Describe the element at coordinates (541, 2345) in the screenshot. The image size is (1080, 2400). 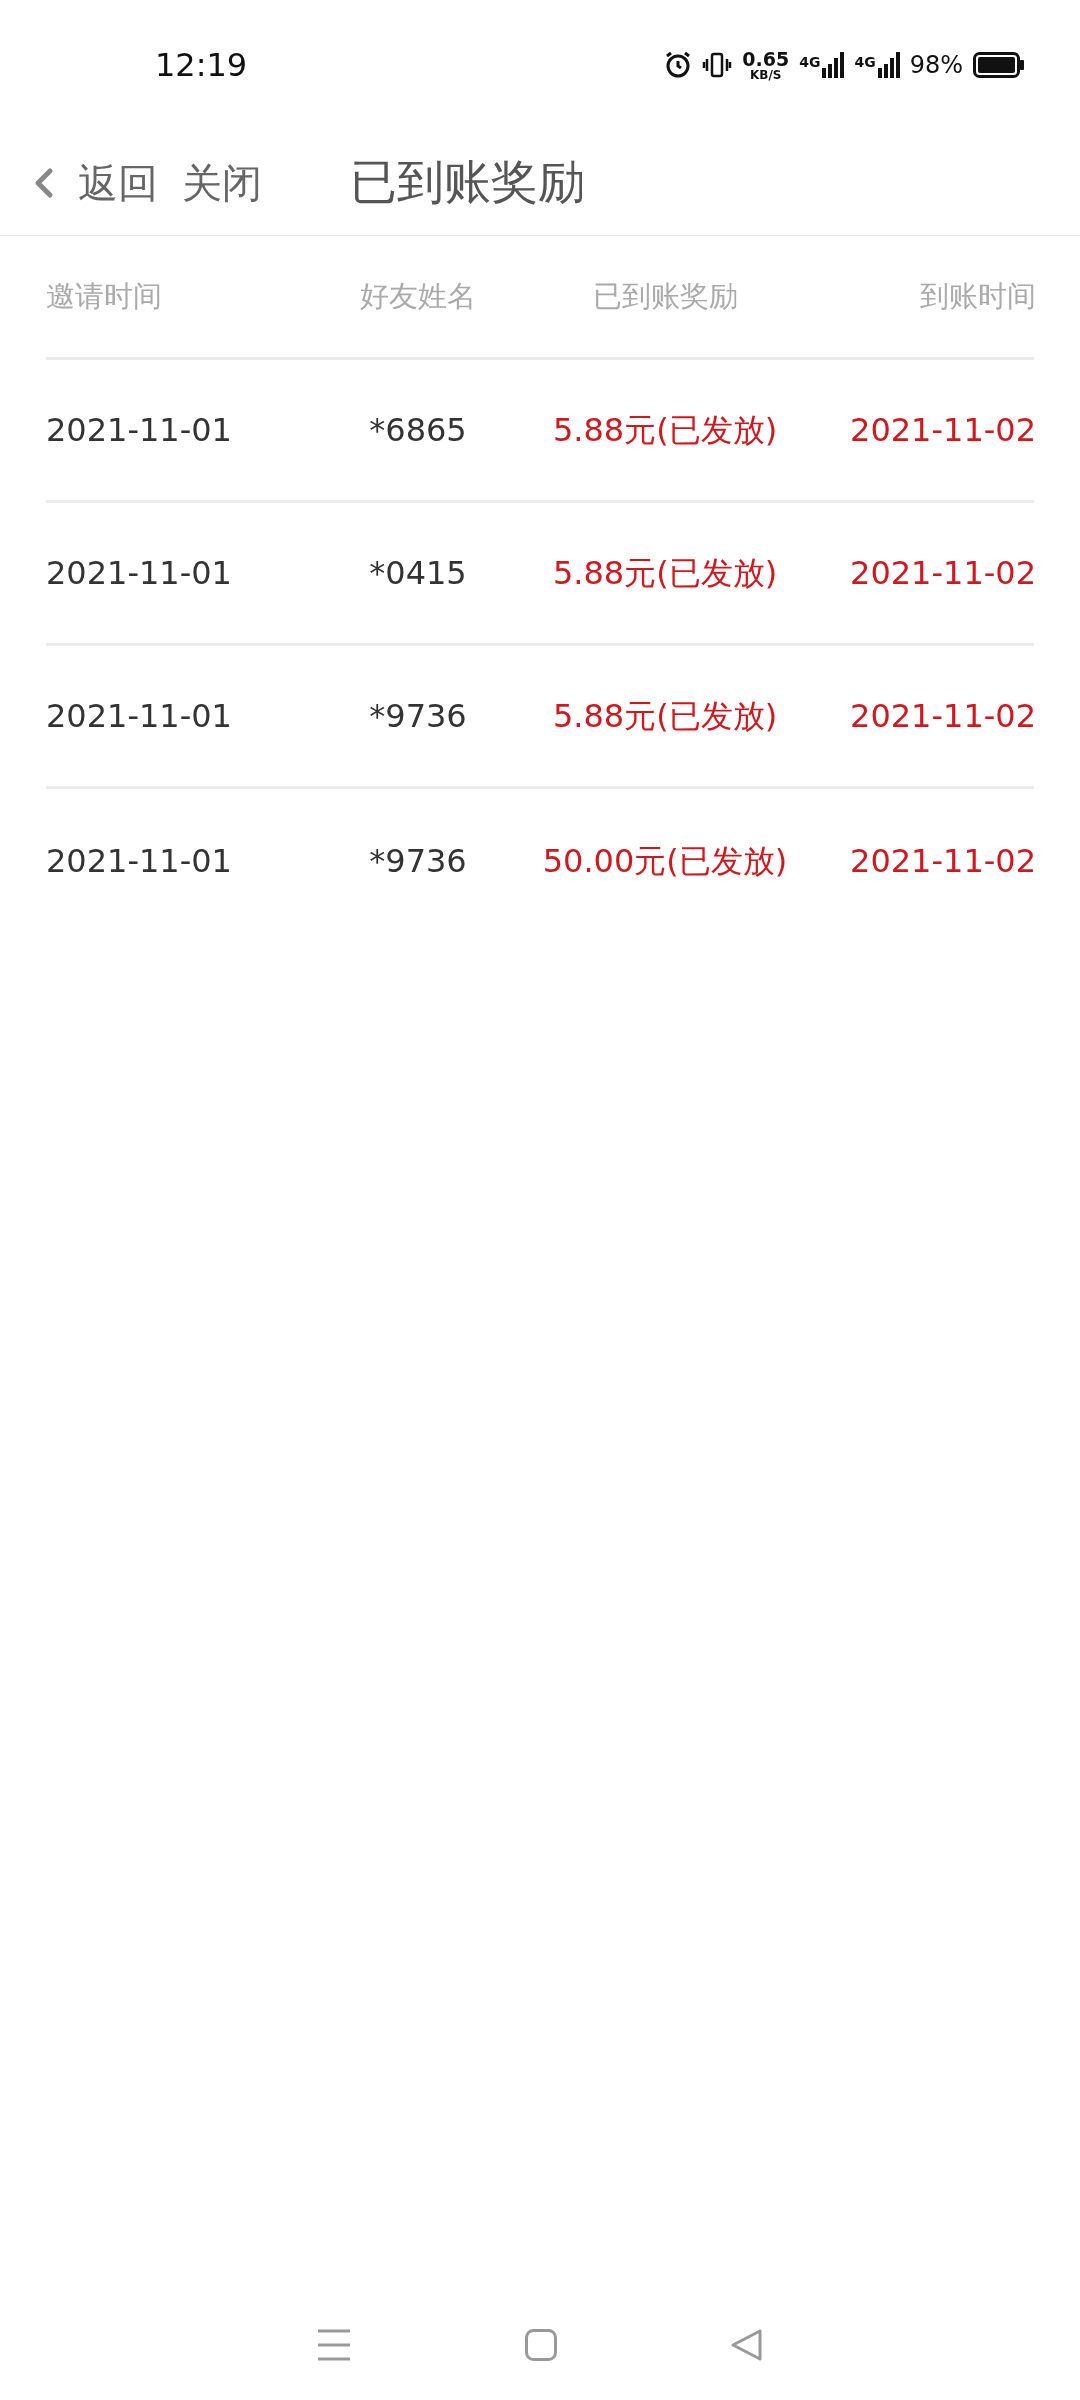
I see `home-icon` at that location.